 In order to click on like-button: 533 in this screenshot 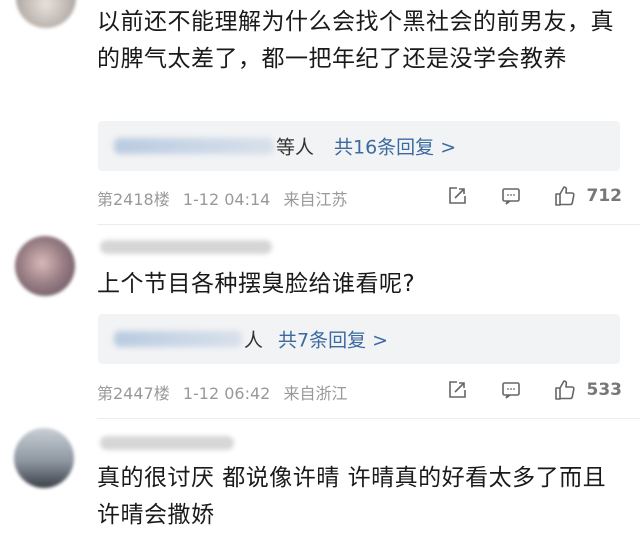, I will do `click(586, 390)`.